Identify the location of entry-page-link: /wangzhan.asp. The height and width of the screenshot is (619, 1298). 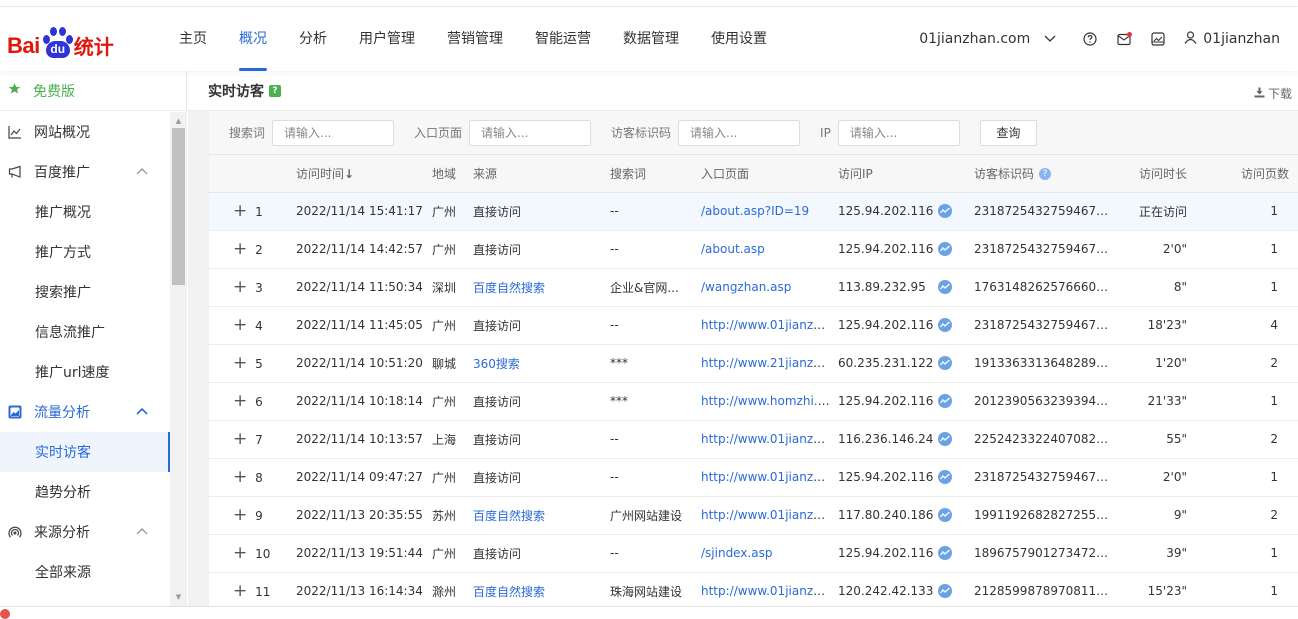
(769, 287).